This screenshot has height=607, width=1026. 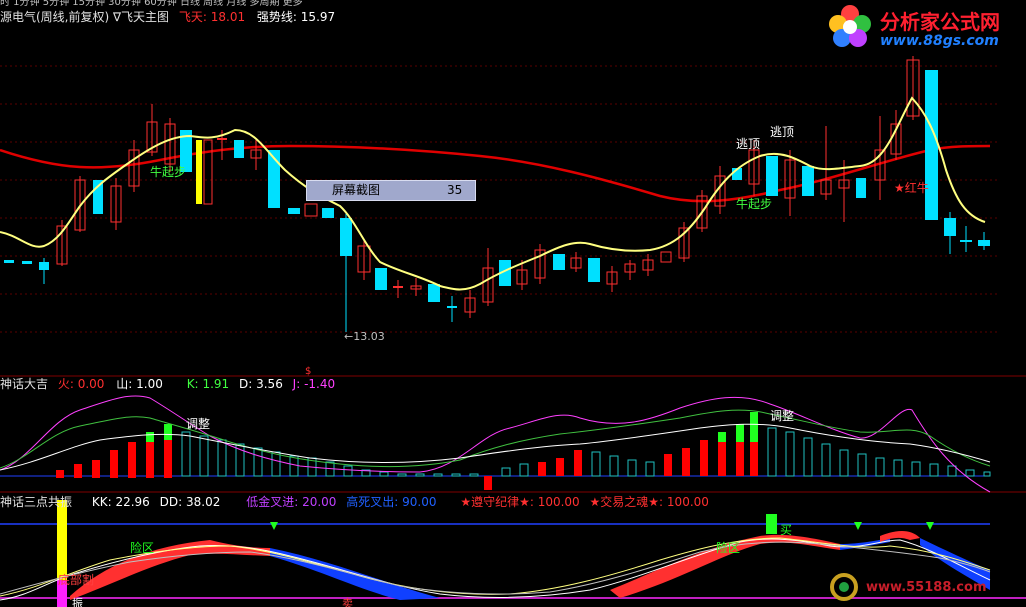 I want to click on soul-label: ★交易之魂★:, so click(x=626, y=502).